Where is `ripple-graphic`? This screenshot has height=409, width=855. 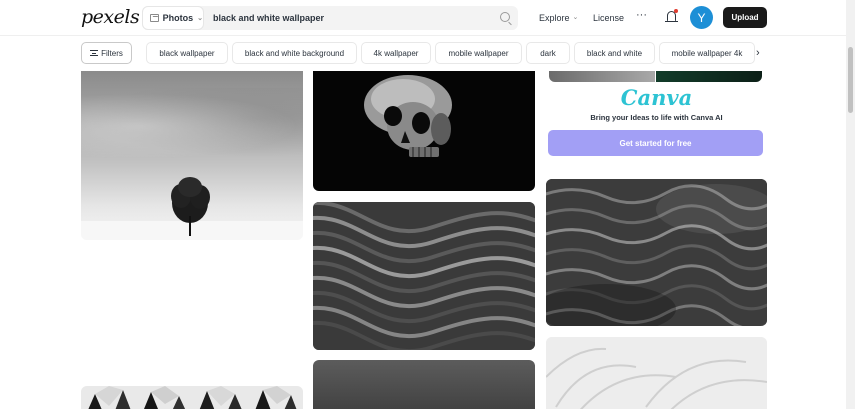 ripple-graphic is located at coordinates (656, 252).